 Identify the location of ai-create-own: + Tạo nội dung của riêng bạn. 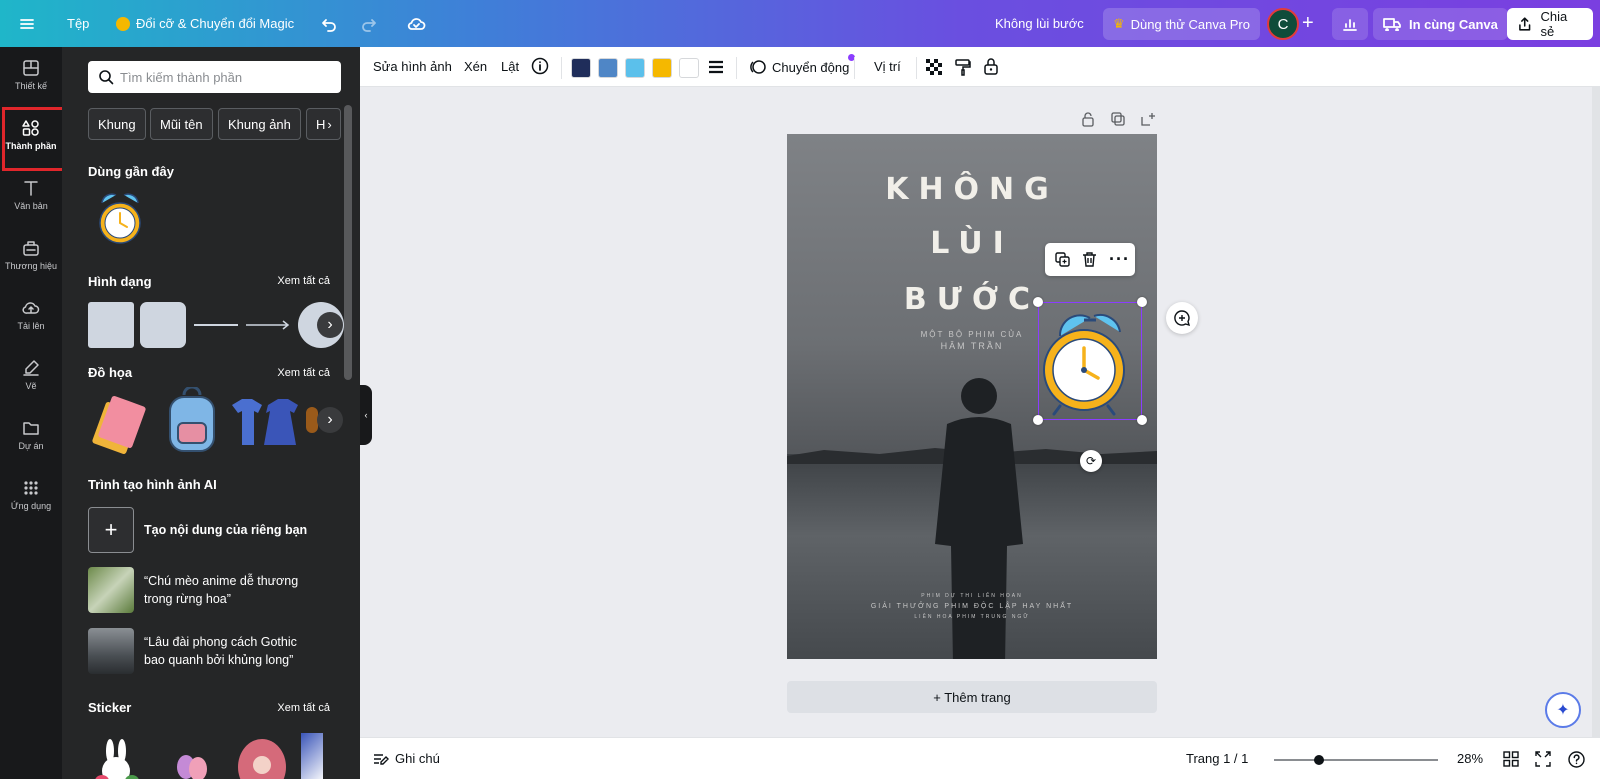
(201, 530).